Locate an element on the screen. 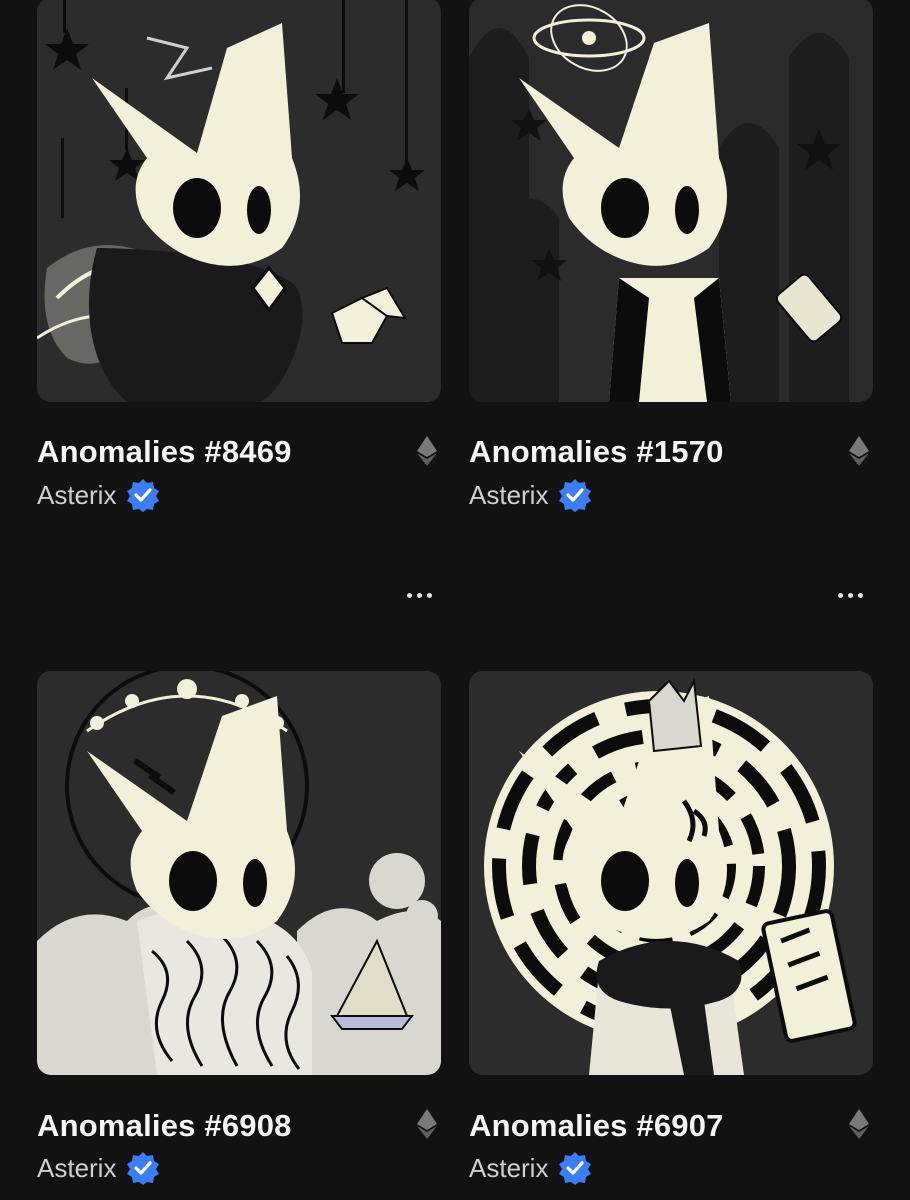 The image size is (910, 1200). nft-title: Anomalies #6908 is located at coordinates (164, 1126).